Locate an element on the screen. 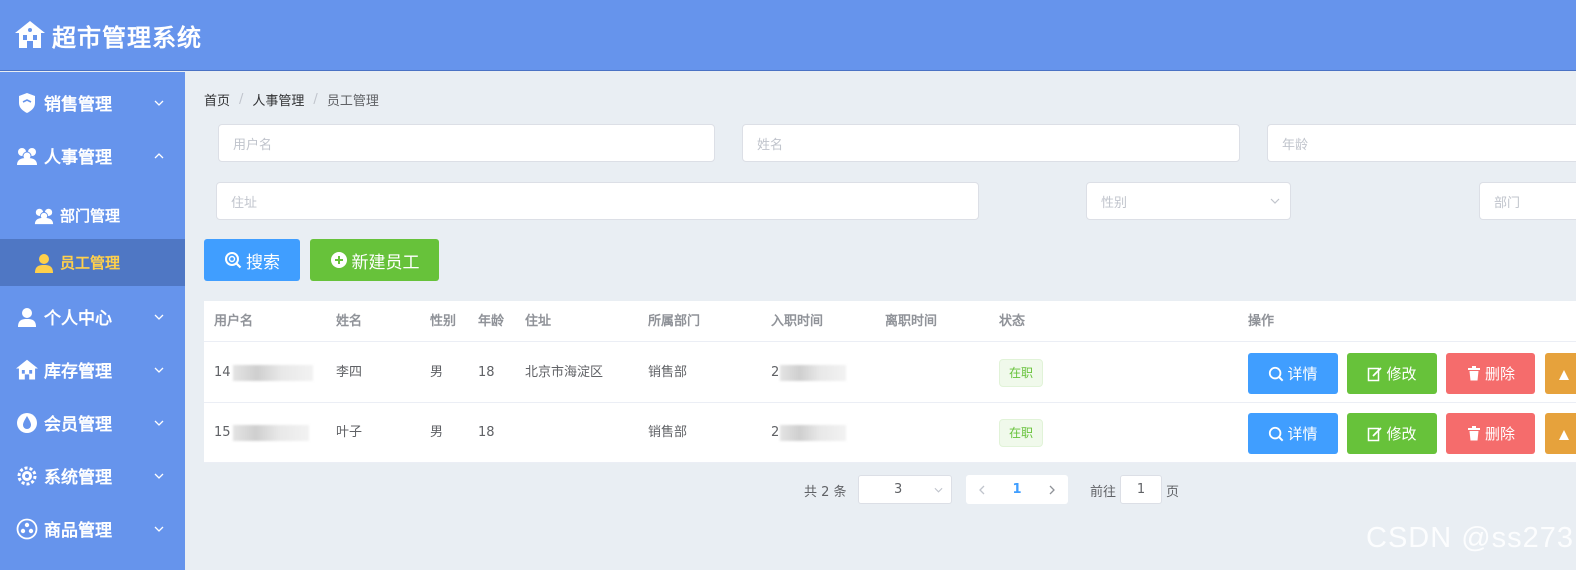 The height and width of the screenshot is (570, 1576). new-employee-button-label: 新建员工 is located at coordinates (385, 262).